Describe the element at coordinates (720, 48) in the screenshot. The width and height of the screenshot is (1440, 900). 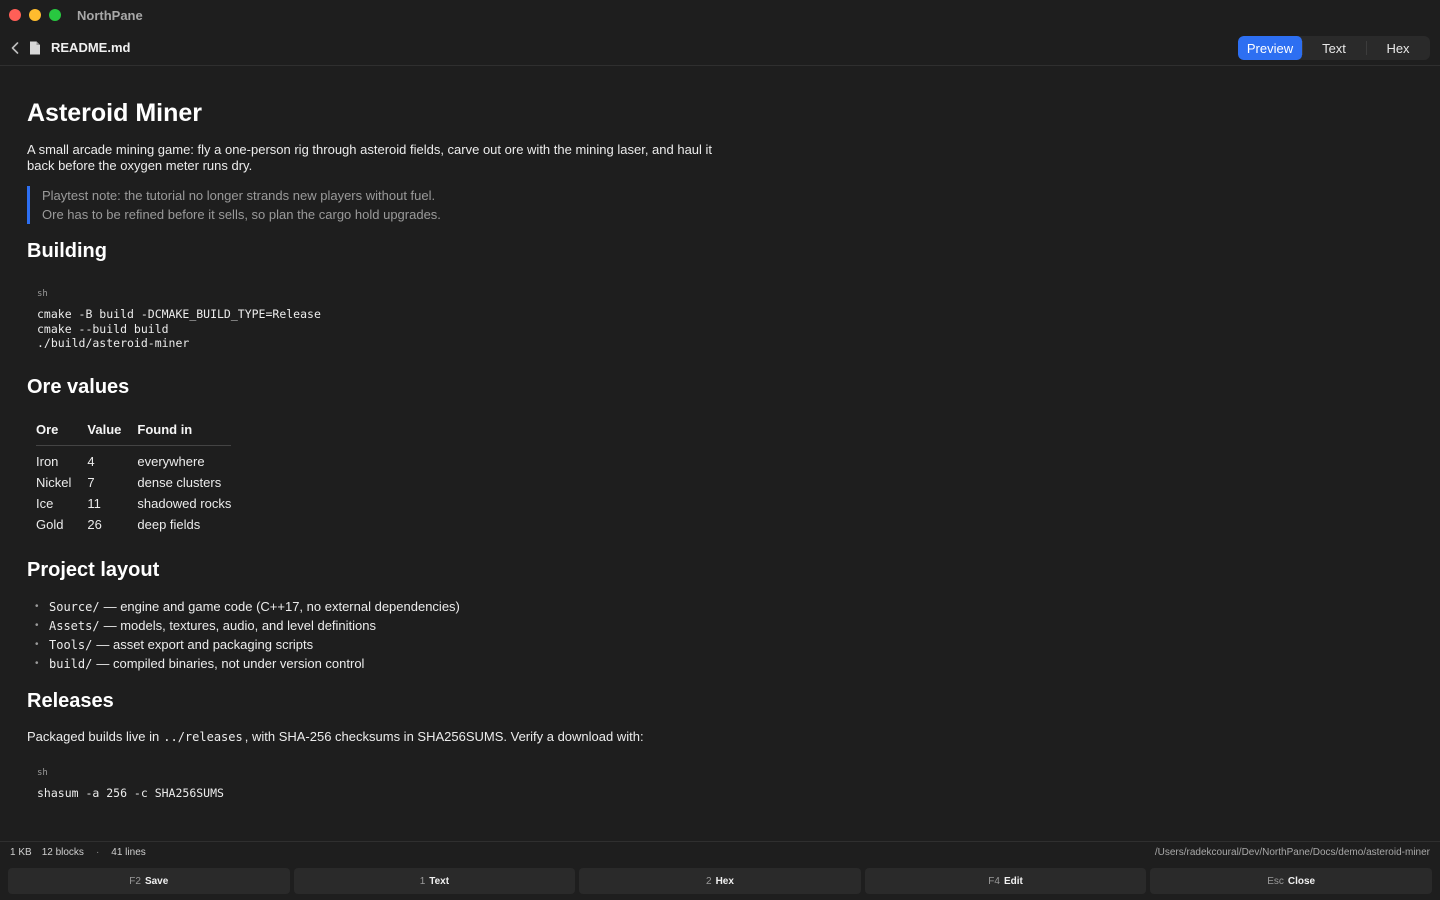
I see `toolbar: README.md Preview Text Hex` at that location.